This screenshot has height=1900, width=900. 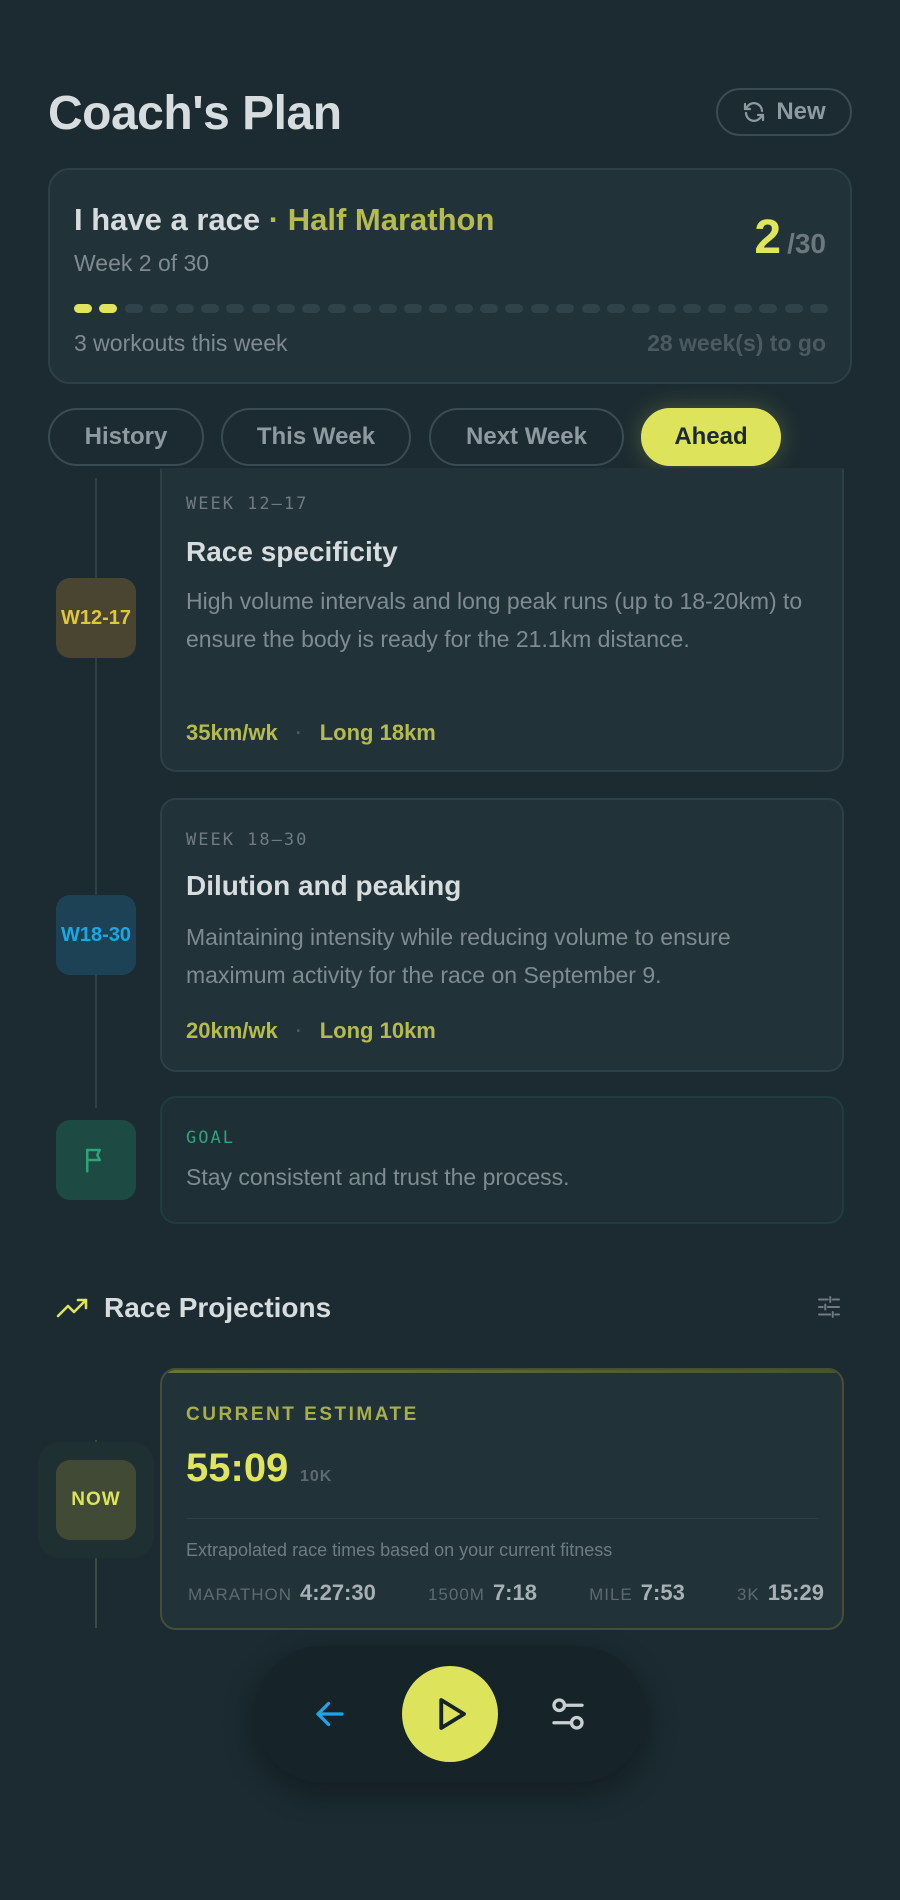 What do you see at coordinates (450, 116) in the screenshot?
I see `page-header: Coach's Plan New` at bounding box center [450, 116].